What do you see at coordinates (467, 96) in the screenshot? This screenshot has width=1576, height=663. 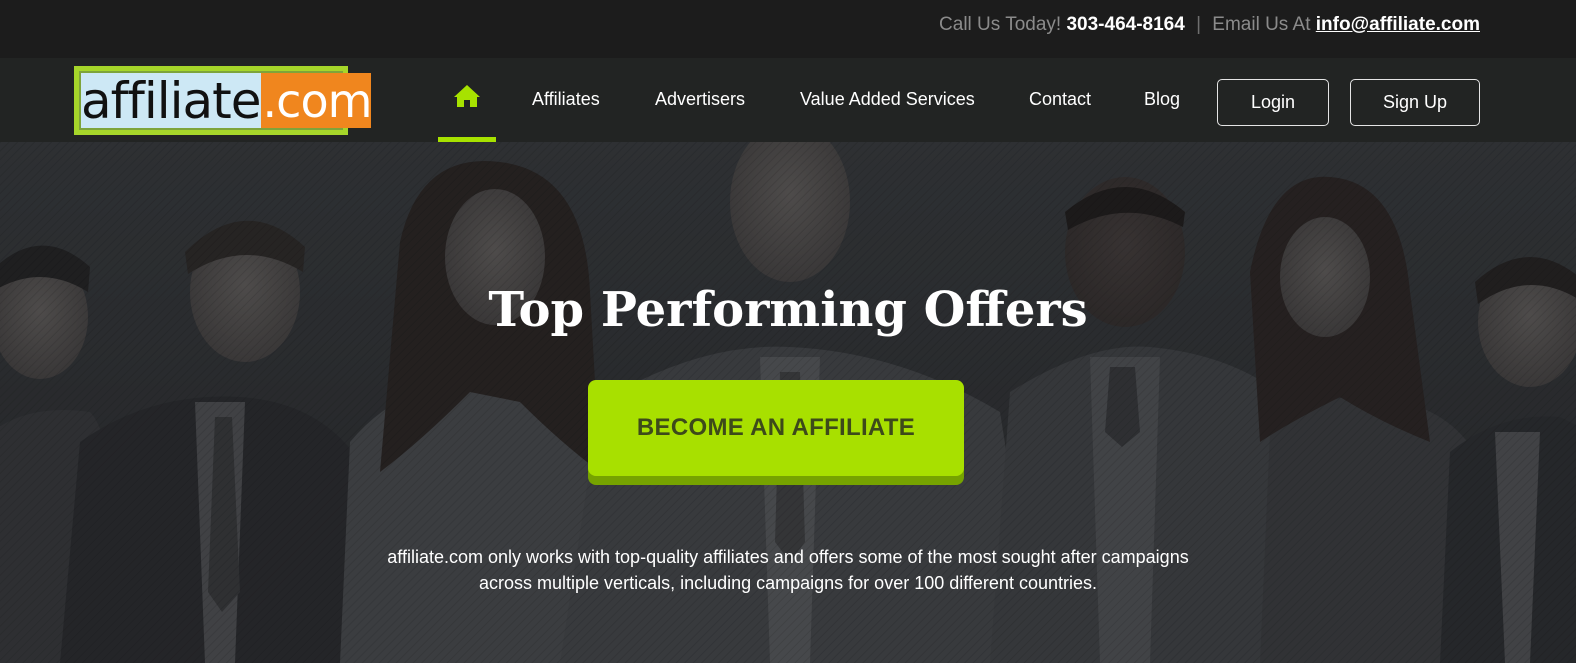 I see `home-icon` at bounding box center [467, 96].